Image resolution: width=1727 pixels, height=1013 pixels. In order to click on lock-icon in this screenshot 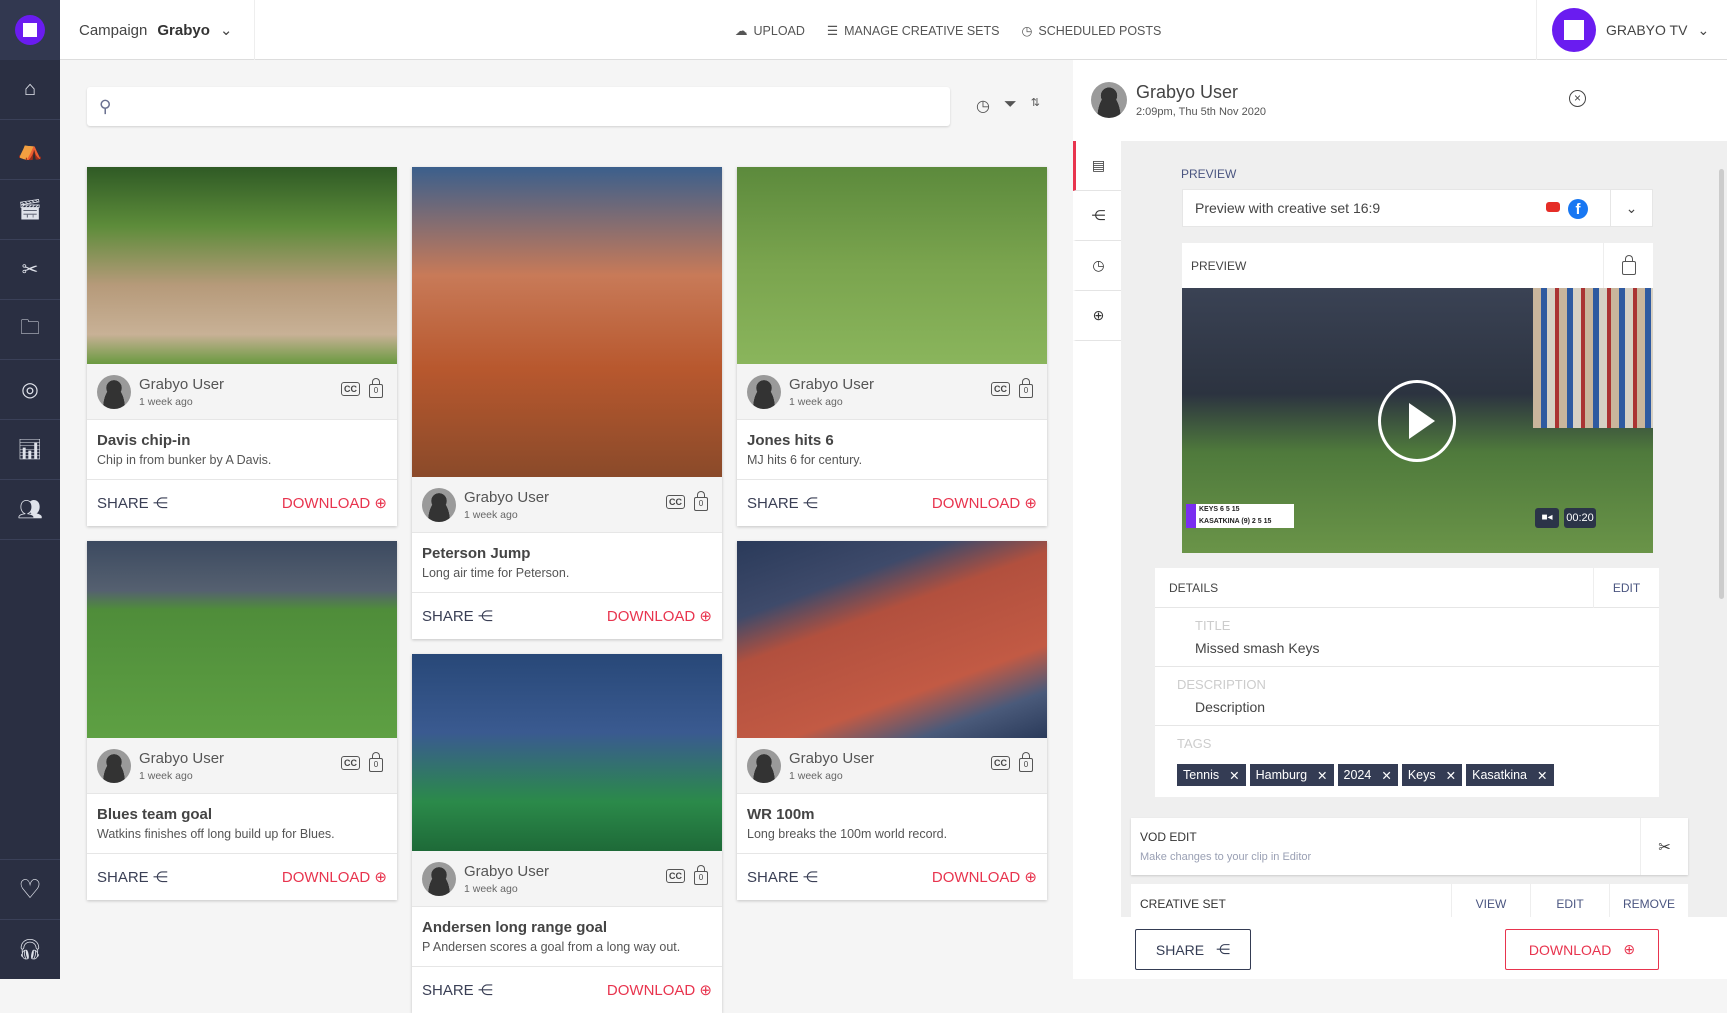, I will do `click(1628, 265)`.